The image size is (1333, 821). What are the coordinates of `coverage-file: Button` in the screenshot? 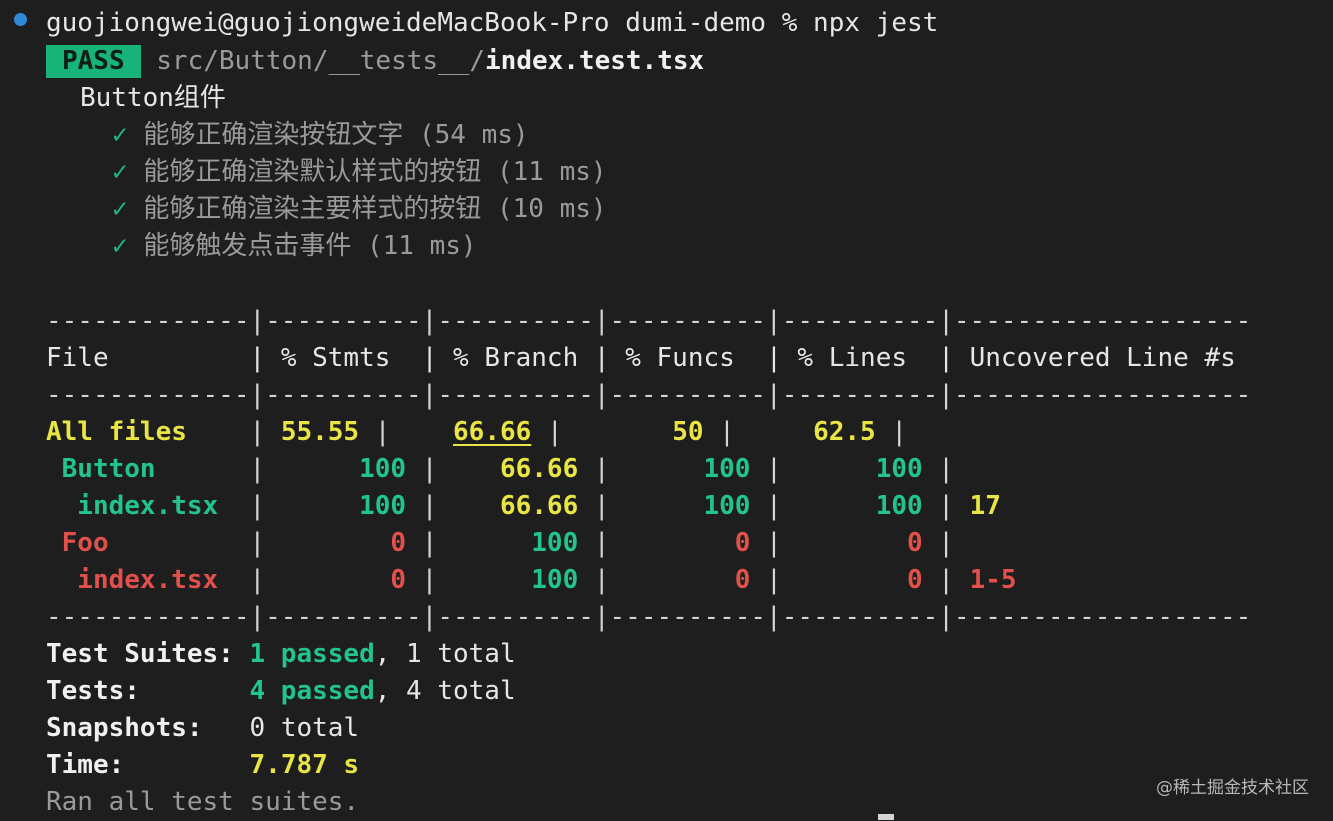 It's located at (101, 469).